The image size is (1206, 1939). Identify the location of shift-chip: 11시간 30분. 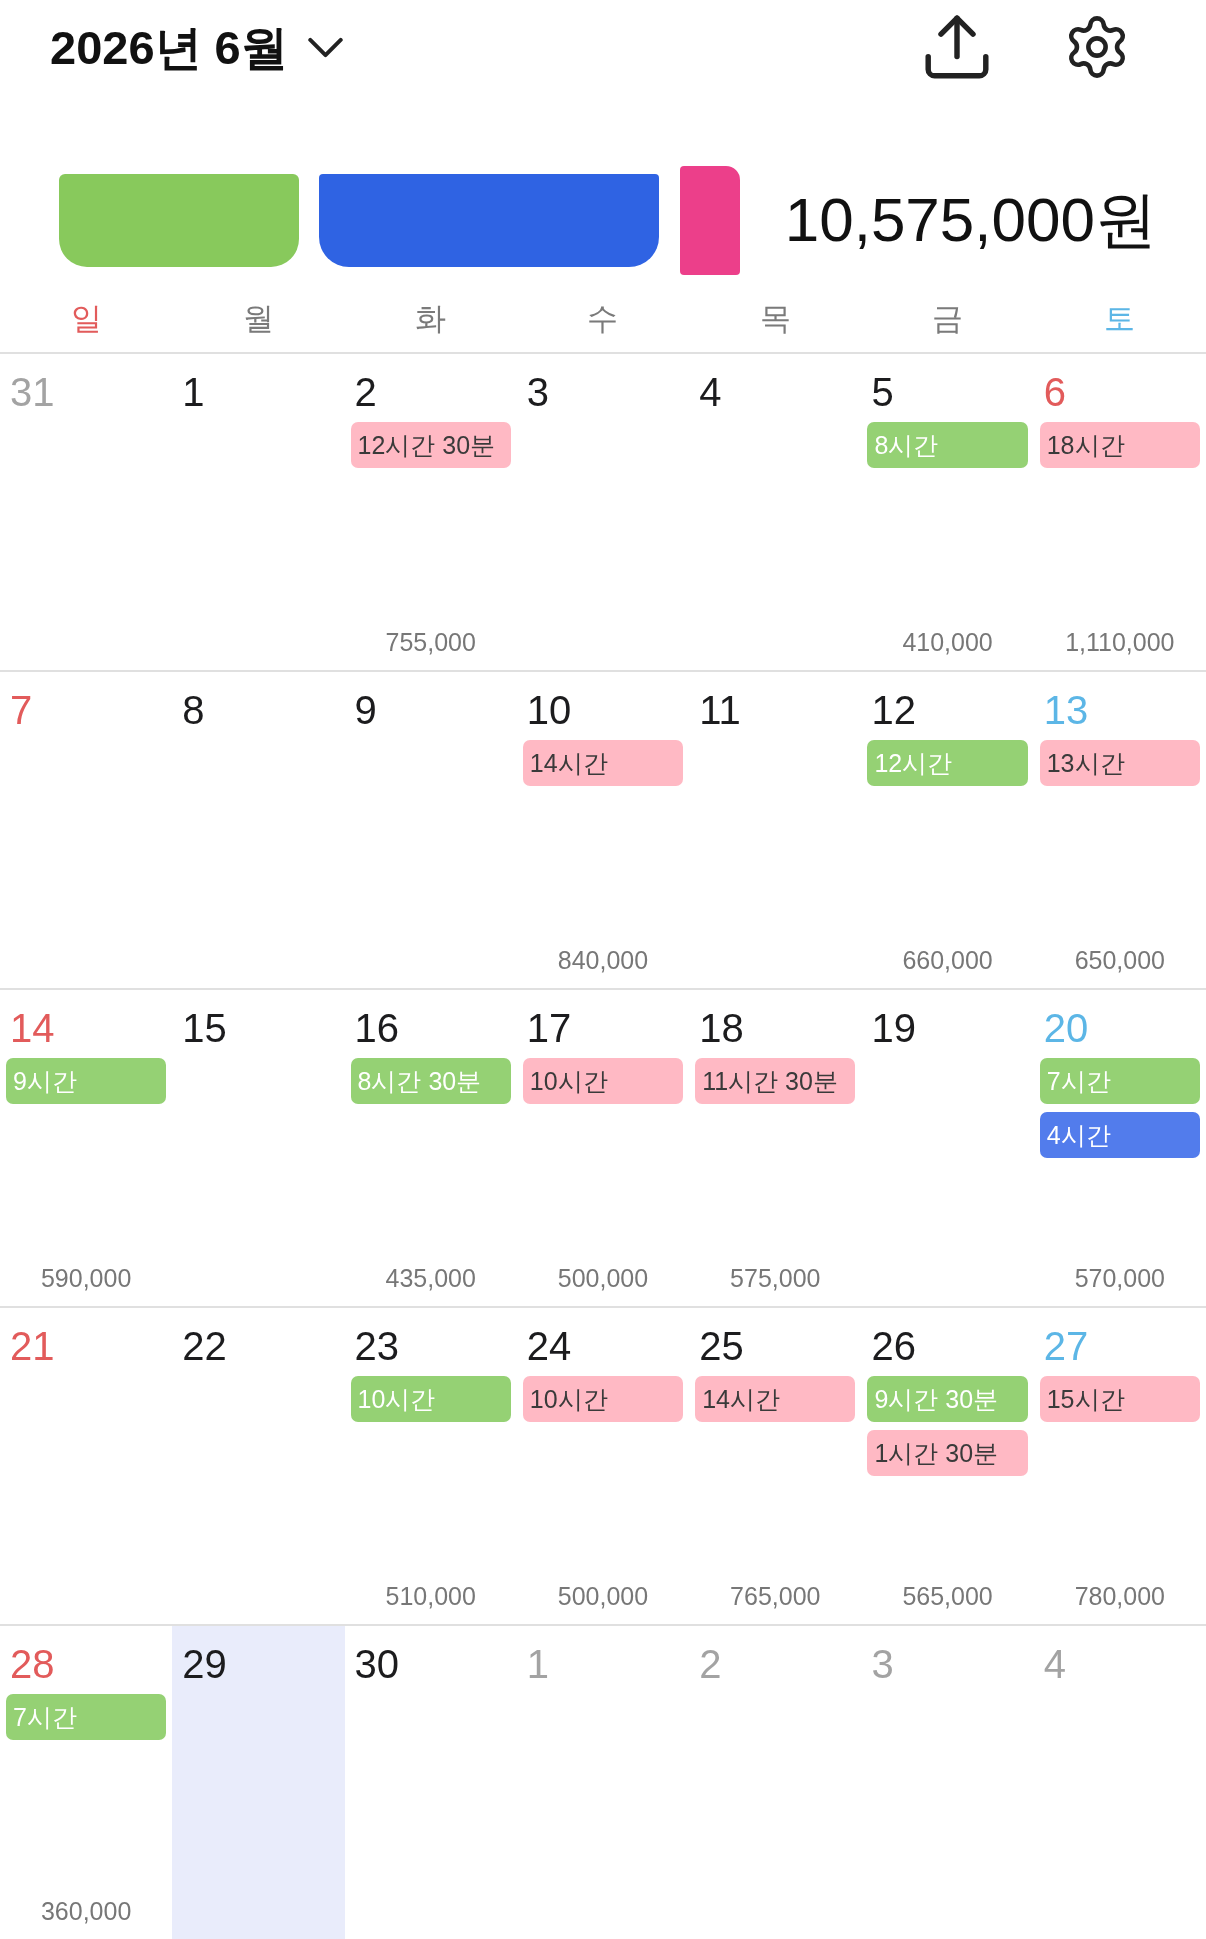
(775, 1081).